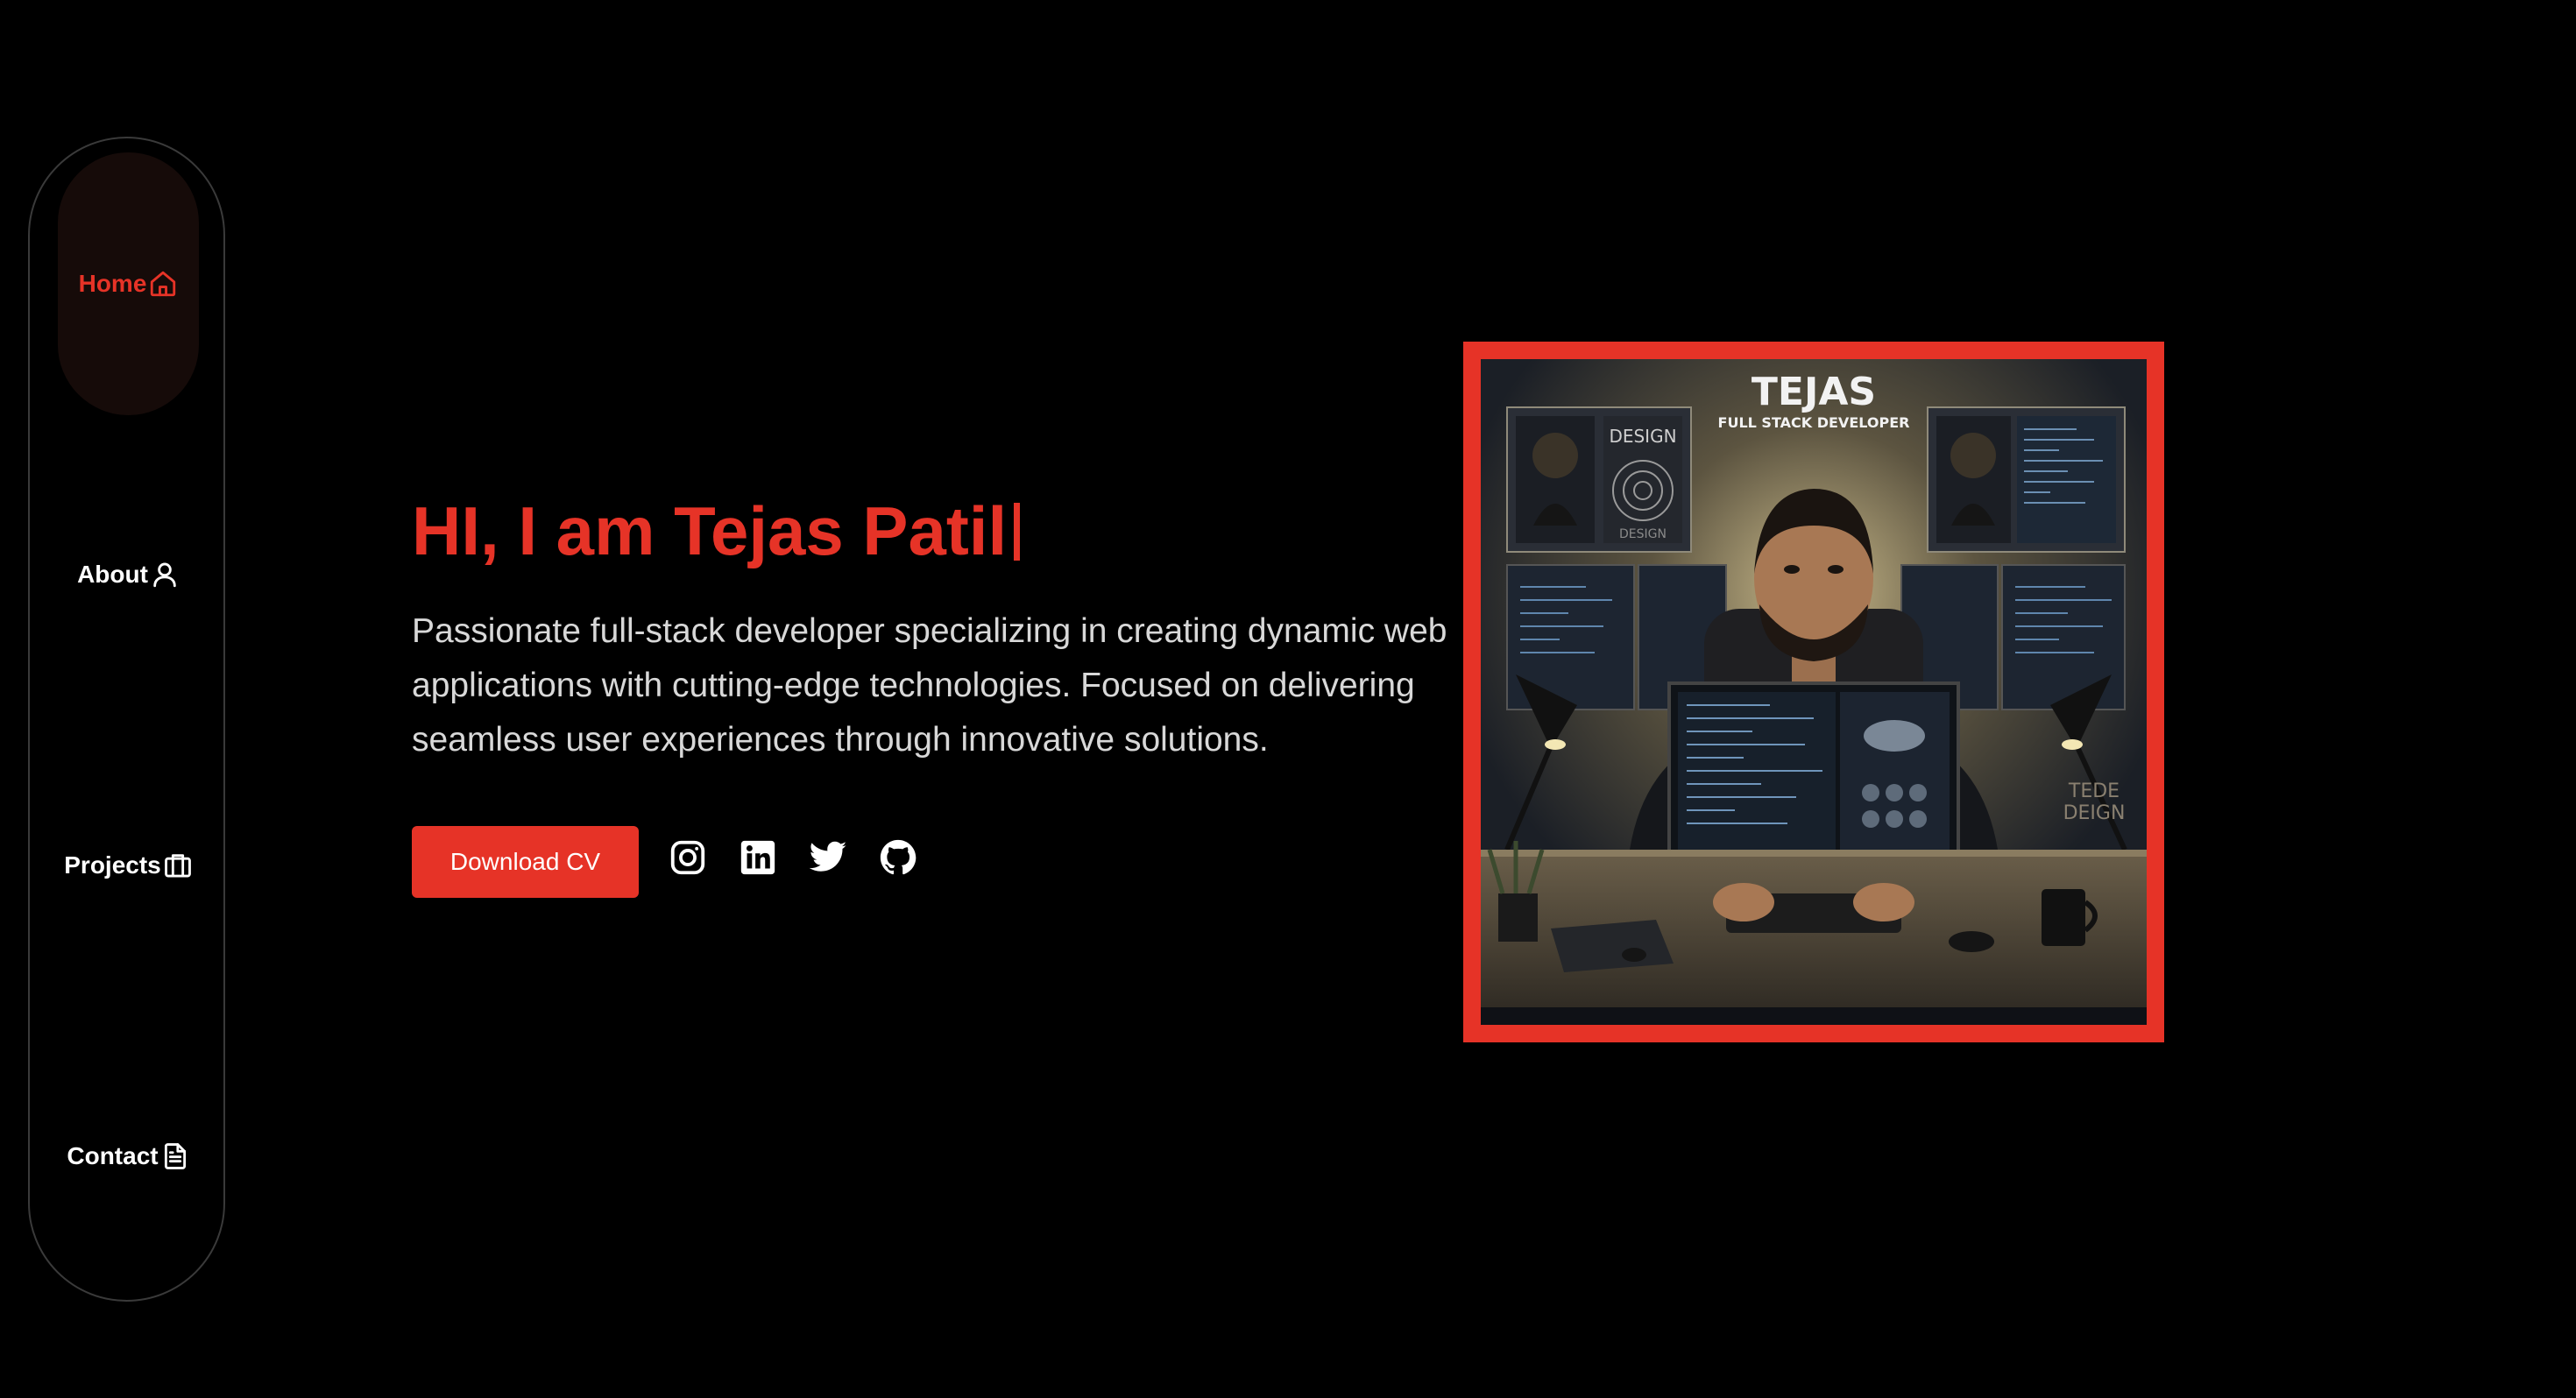 Image resolution: width=2576 pixels, height=1398 pixels. I want to click on sidebar-nav: Home About Projects Contact, so click(126, 719).